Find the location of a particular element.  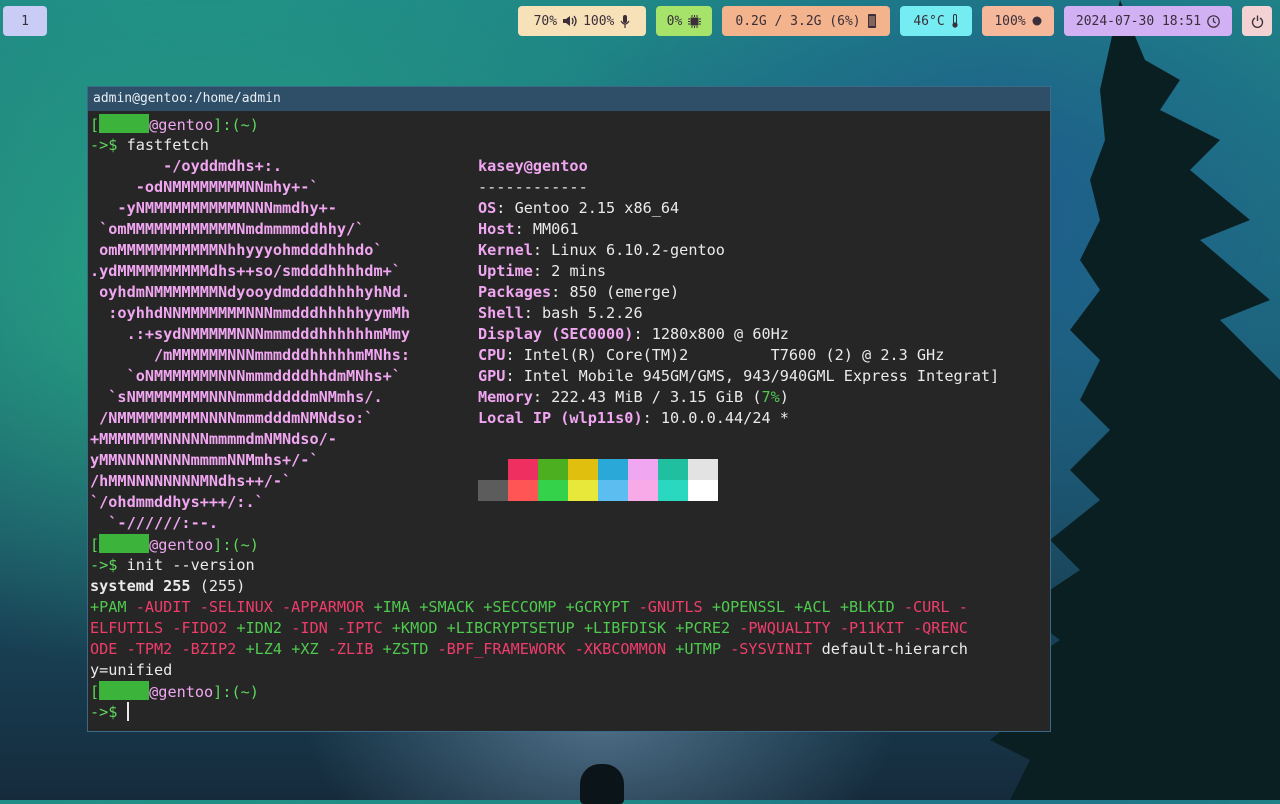

logo-line: /NMMMMMMMMMNNNNmmmdddmNMNdso:` is located at coordinates (231, 418).